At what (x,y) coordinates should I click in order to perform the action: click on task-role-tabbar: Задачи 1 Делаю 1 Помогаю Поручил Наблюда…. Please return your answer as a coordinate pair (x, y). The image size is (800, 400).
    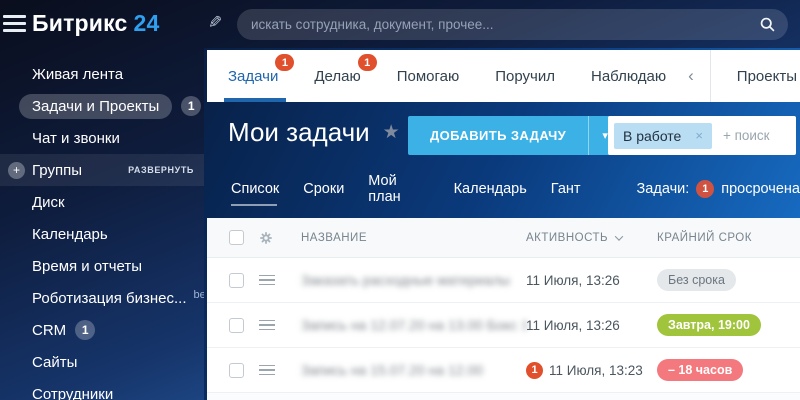
    Looking at the image, I should click on (503, 76).